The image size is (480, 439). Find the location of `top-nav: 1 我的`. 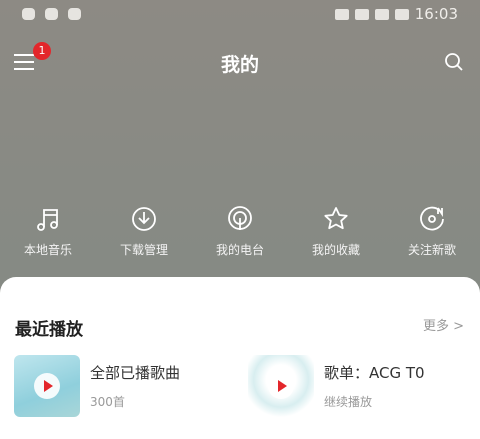

top-nav: 1 我的 is located at coordinates (240, 62).